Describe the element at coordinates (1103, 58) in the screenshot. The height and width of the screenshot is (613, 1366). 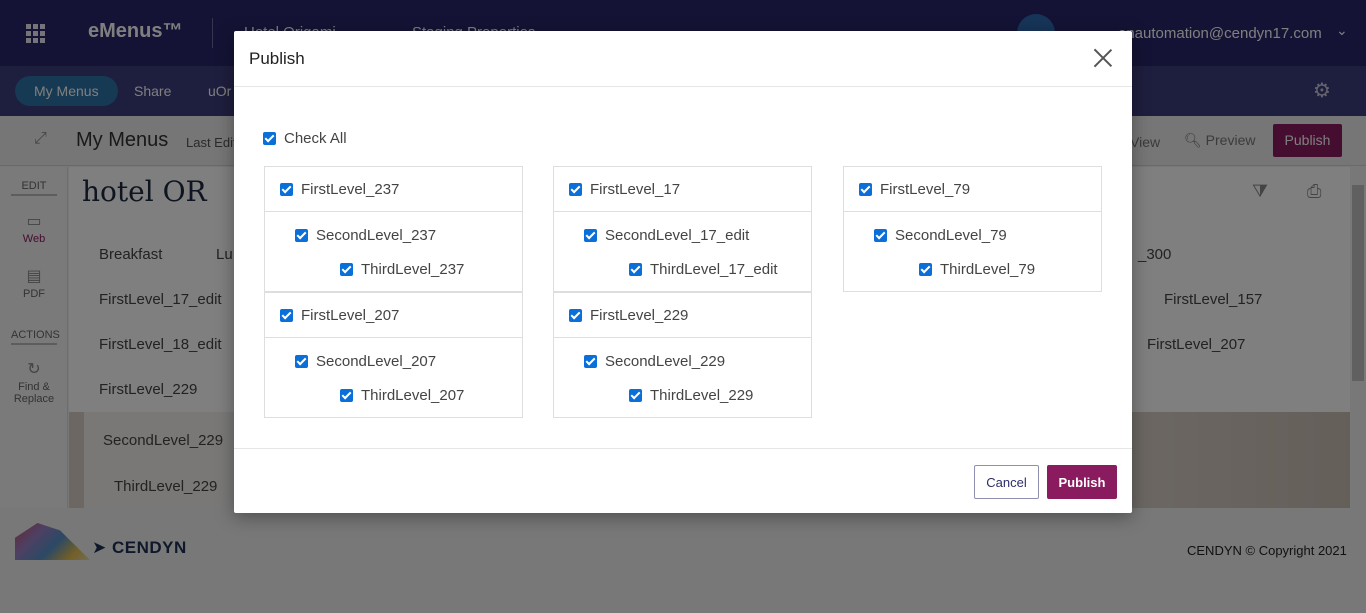
I see `close-icon` at that location.